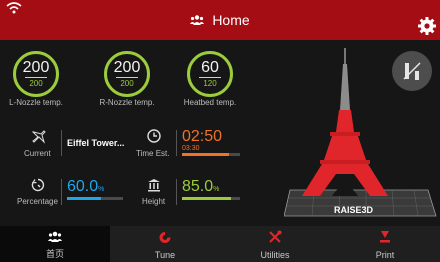 Image resolution: width=440 pixels, height=262 pixels. I want to click on percentage-label: Percentage, so click(37, 201).